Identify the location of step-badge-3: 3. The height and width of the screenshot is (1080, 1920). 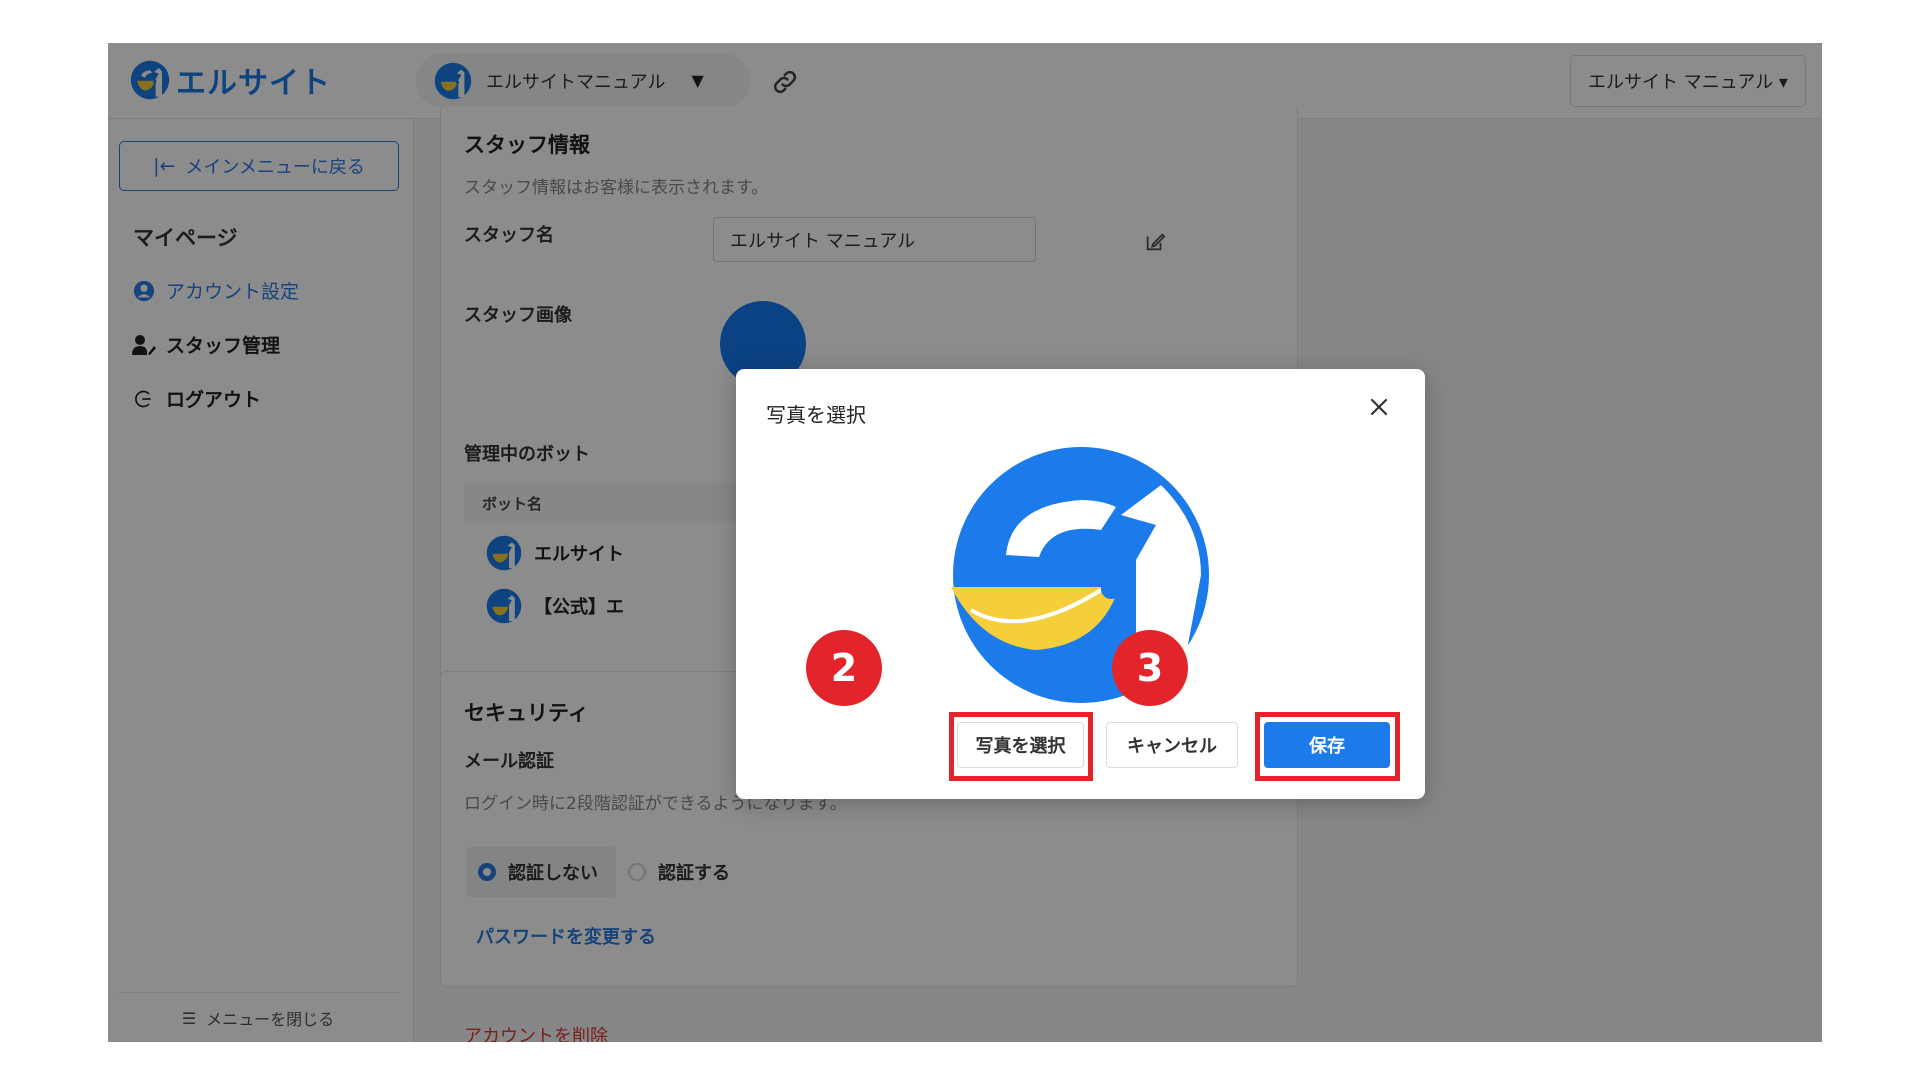
(1150, 668).